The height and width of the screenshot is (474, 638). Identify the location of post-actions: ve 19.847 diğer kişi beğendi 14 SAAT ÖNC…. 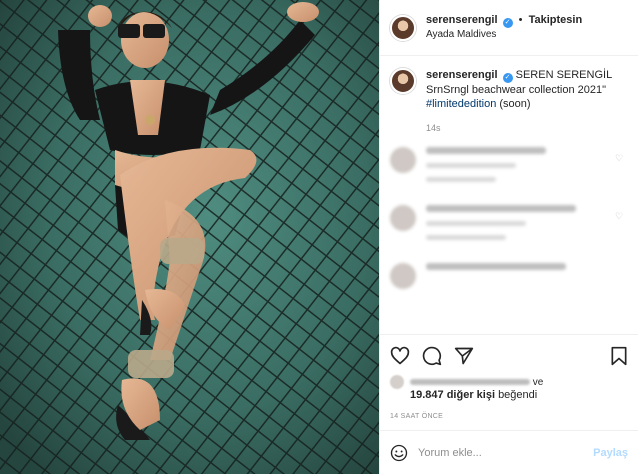
(509, 377).